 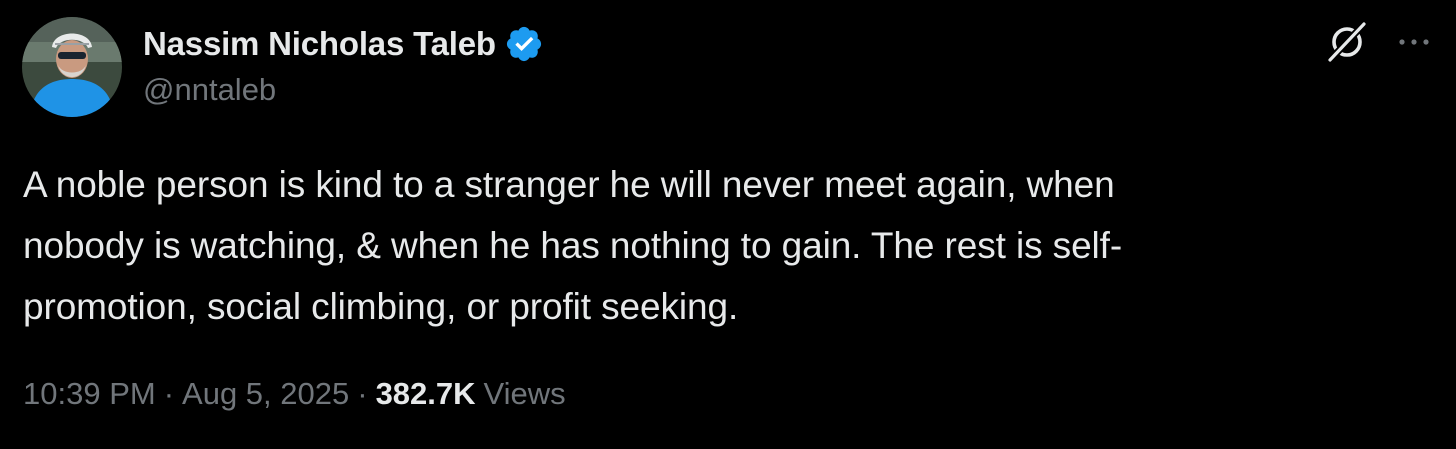 I want to click on tweet-time: 10:39 PM, so click(x=89, y=394).